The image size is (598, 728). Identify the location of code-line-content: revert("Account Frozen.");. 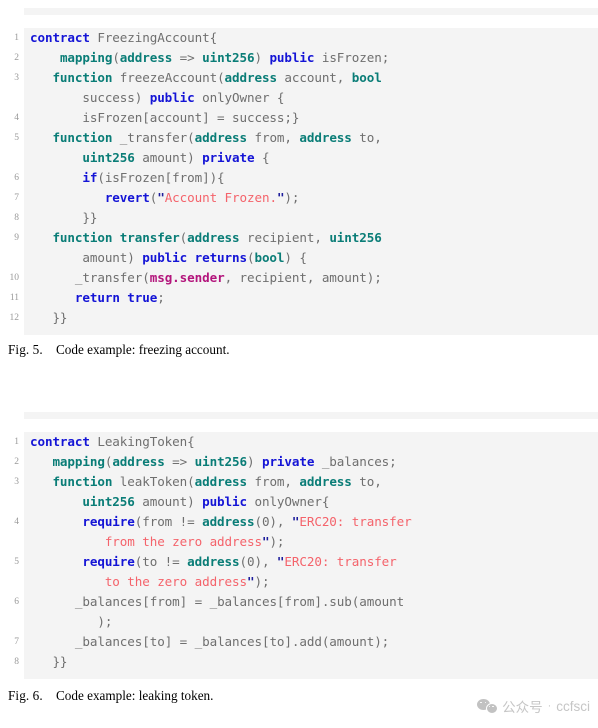
(311, 198).